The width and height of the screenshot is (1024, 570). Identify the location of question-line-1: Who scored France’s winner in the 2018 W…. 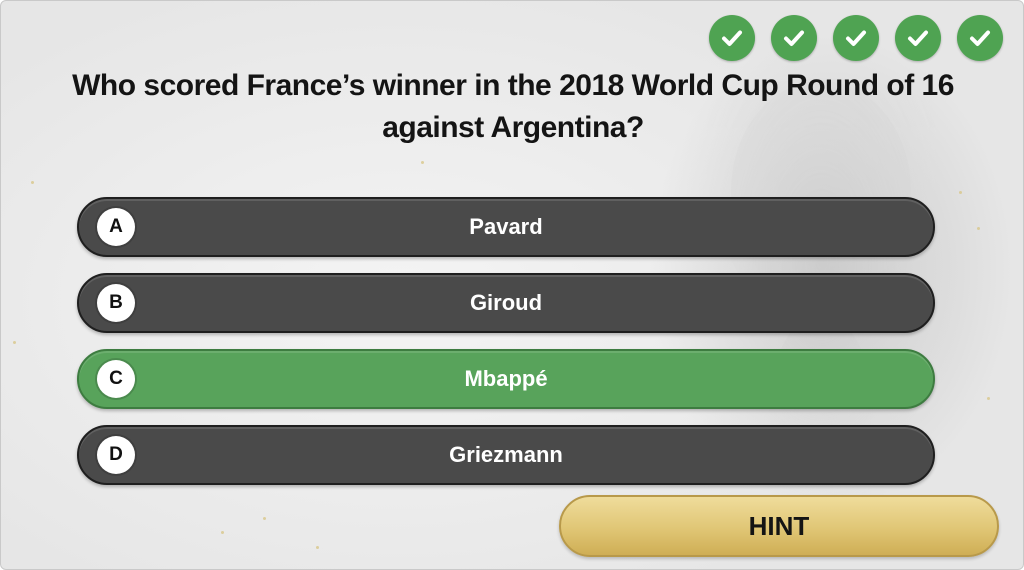
(513, 85).